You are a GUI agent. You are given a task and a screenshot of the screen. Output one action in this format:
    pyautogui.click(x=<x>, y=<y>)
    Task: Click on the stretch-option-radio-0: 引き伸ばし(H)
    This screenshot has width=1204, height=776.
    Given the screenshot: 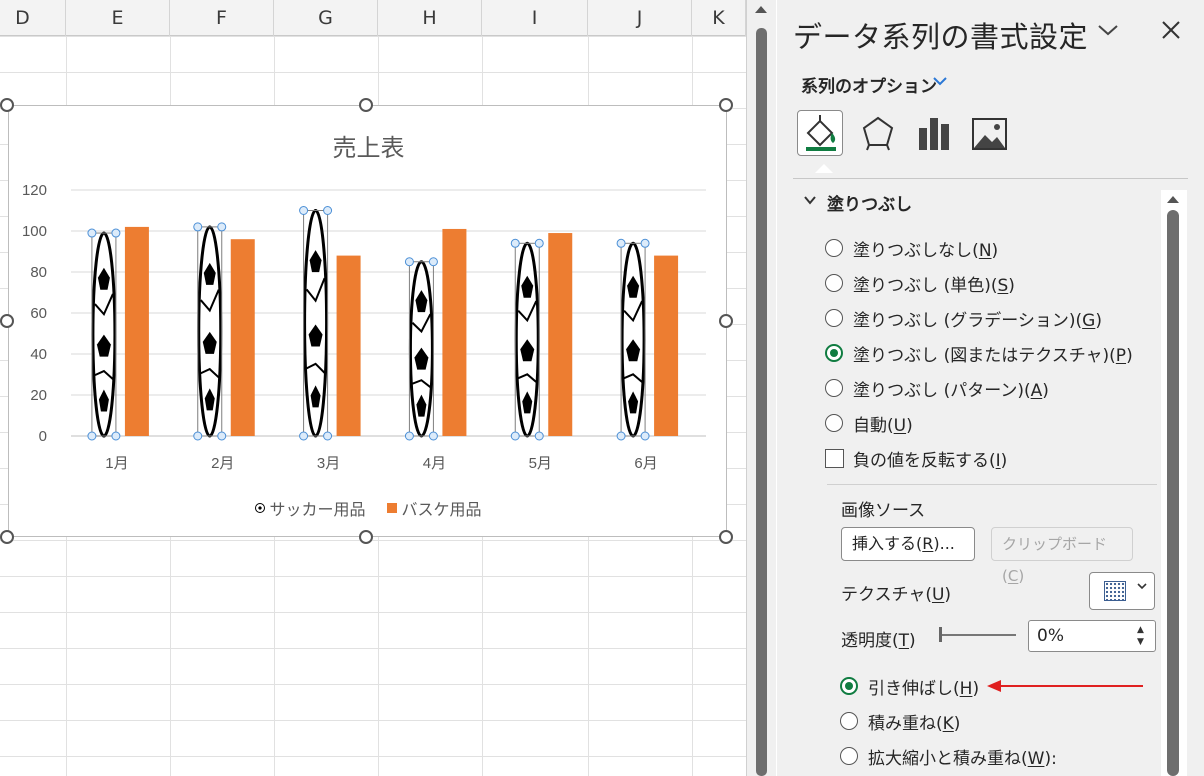 What is the action you would take?
    pyautogui.click(x=909, y=686)
    